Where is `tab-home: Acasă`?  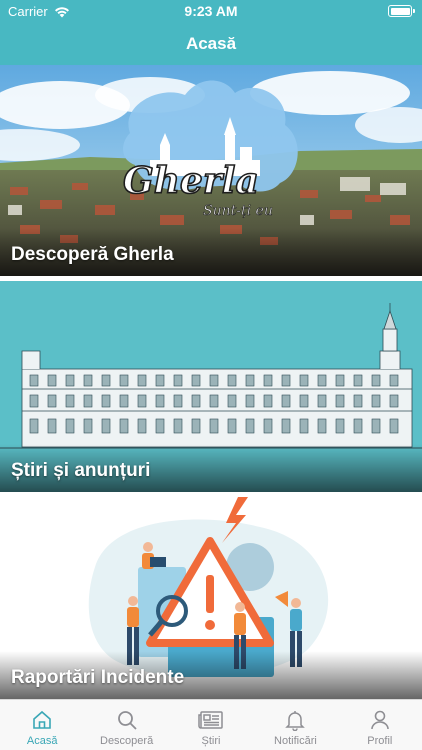
tab-home: Acasă is located at coordinates (42, 725).